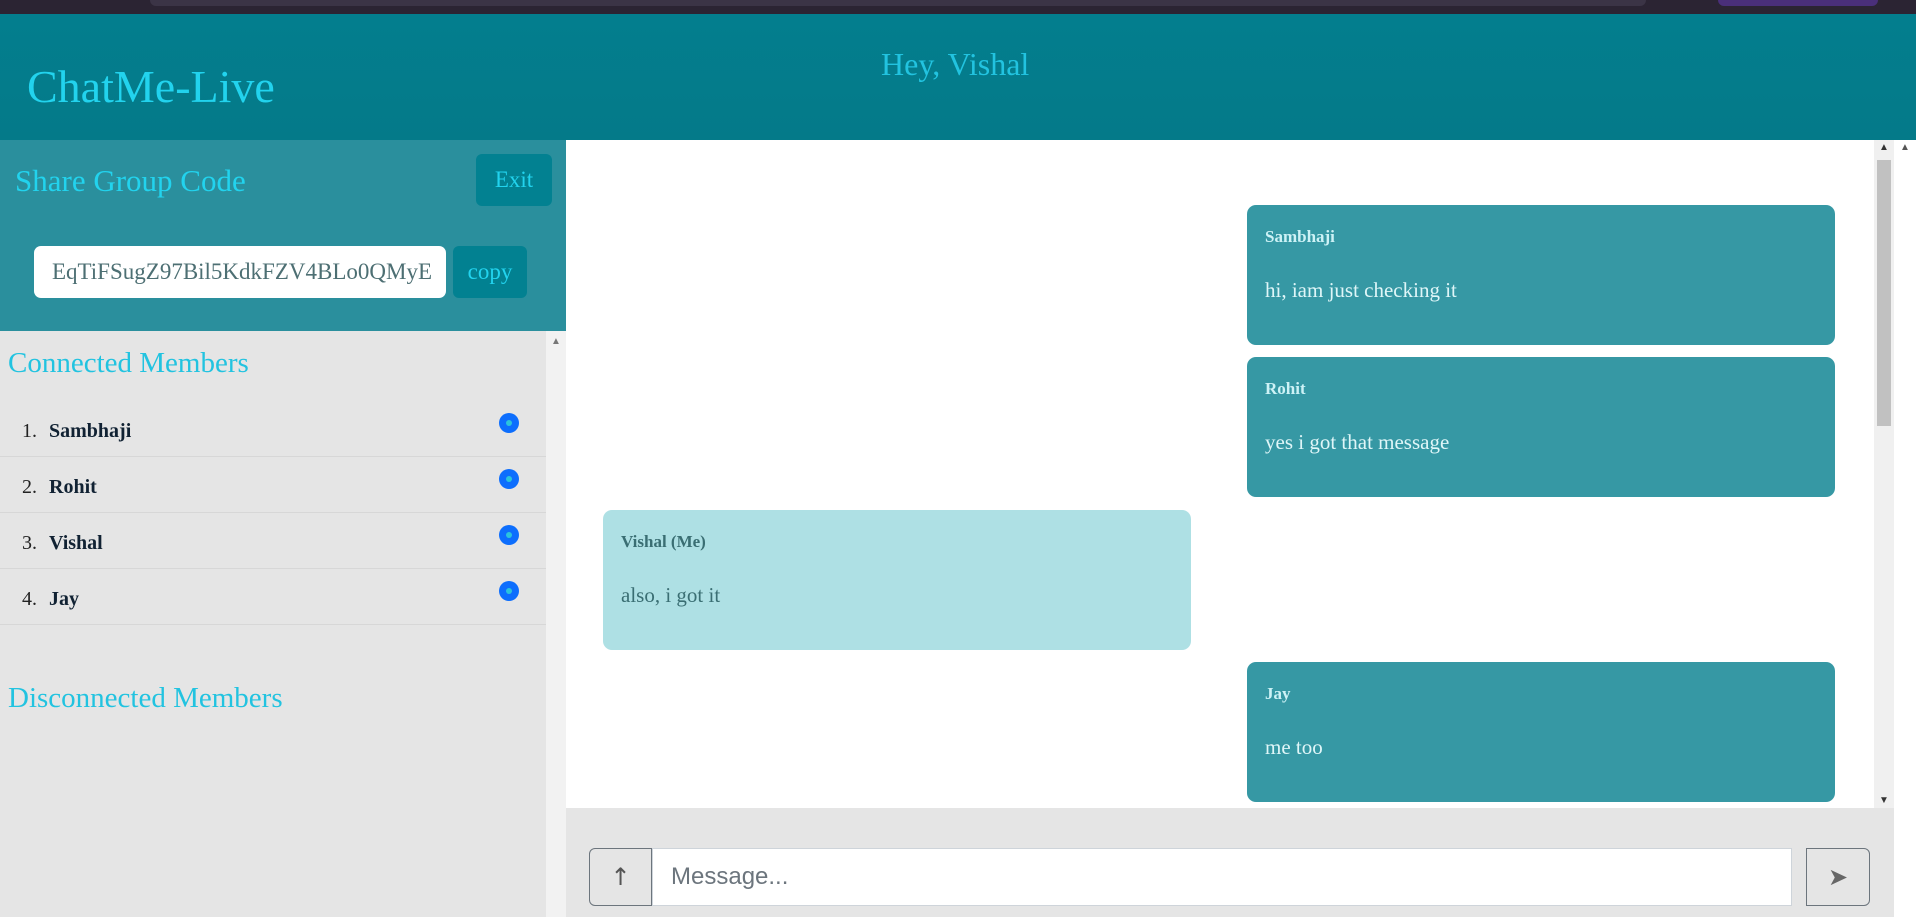  What do you see at coordinates (671, 595) in the screenshot?
I see `message-text: also, i got it` at bounding box center [671, 595].